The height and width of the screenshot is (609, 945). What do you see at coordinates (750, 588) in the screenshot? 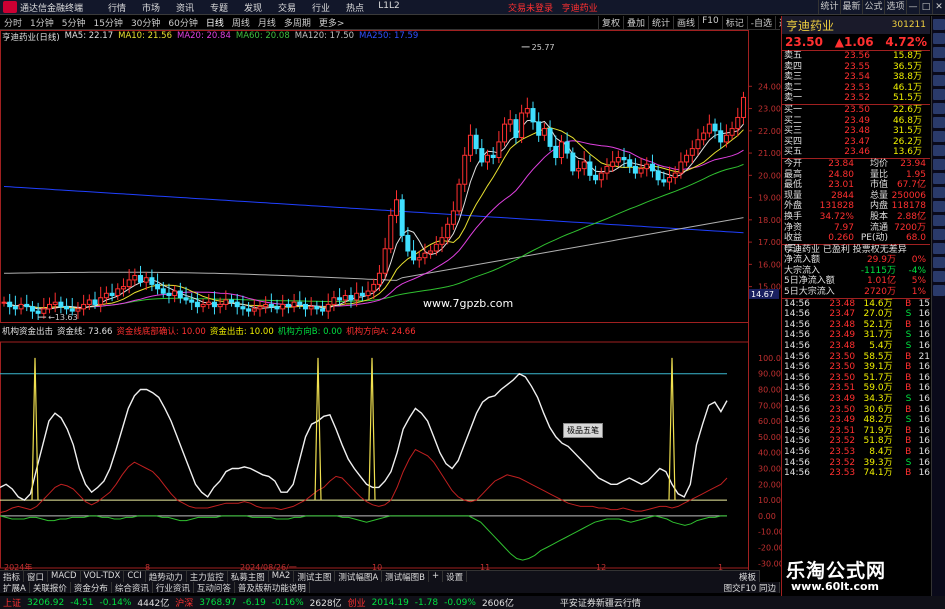
I see `f10-tab: 图交F10 同边` at bounding box center [750, 588].